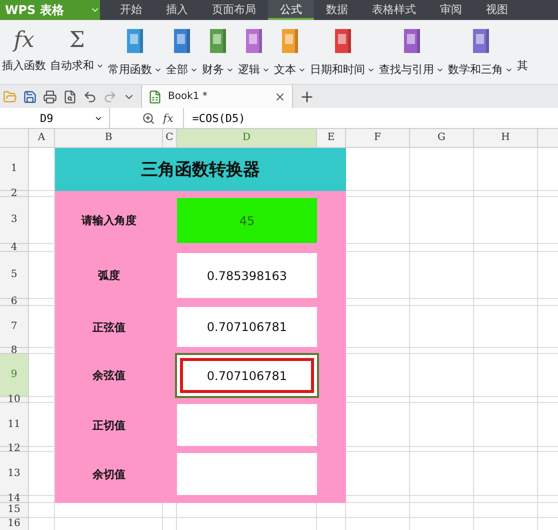 This screenshot has height=530, width=558. What do you see at coordinates (55, 118) in the screenshot?
I see `name-box: D9` at bounding box center [55, 118].